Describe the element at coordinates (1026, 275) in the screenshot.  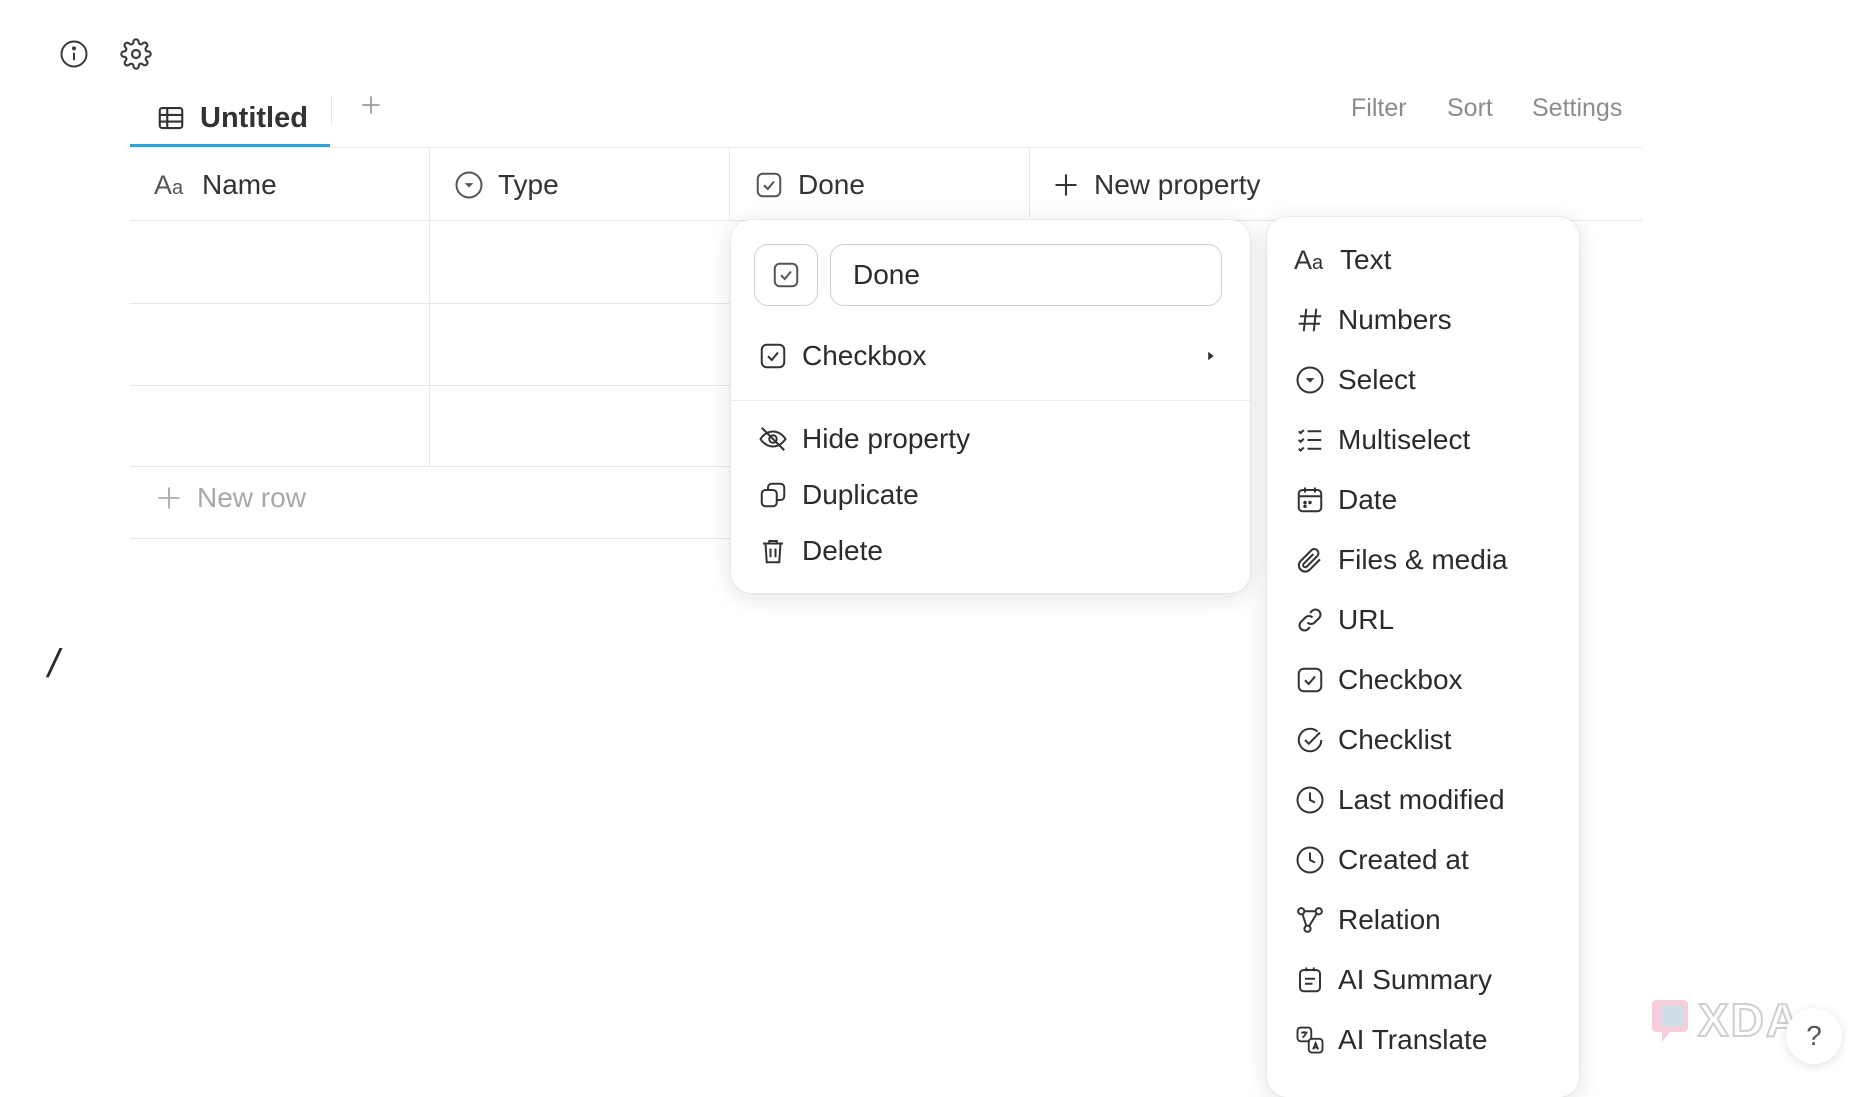
I see `property-name-input: Done` at that location.